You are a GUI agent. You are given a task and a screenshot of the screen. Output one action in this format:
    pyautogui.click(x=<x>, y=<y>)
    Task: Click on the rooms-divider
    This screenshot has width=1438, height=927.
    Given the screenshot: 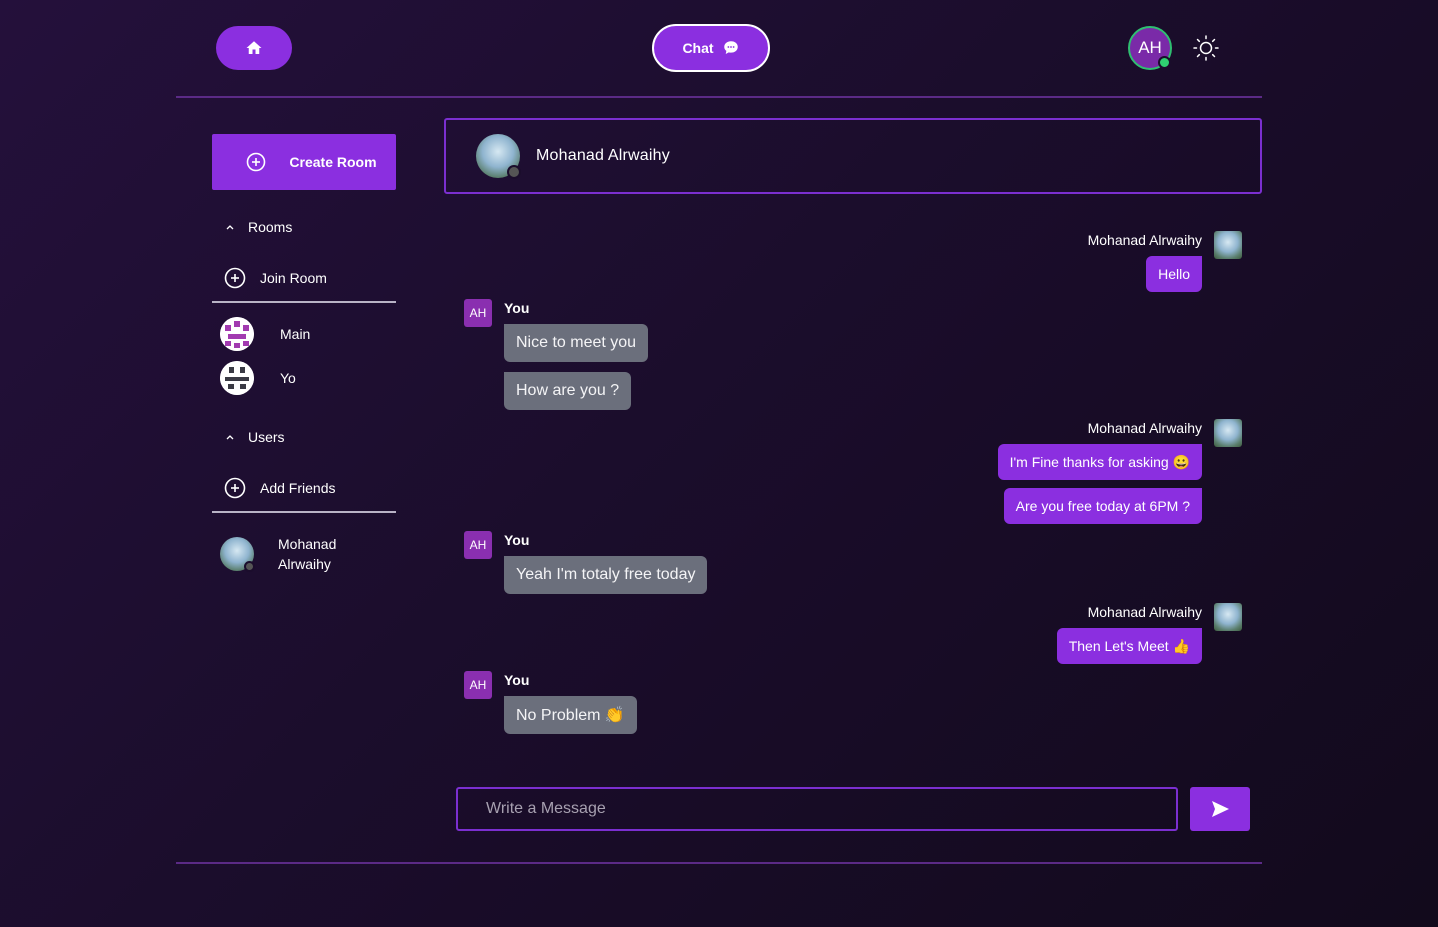 What is the action you would take?
    pyautogui.click(x=304, y=302)
    